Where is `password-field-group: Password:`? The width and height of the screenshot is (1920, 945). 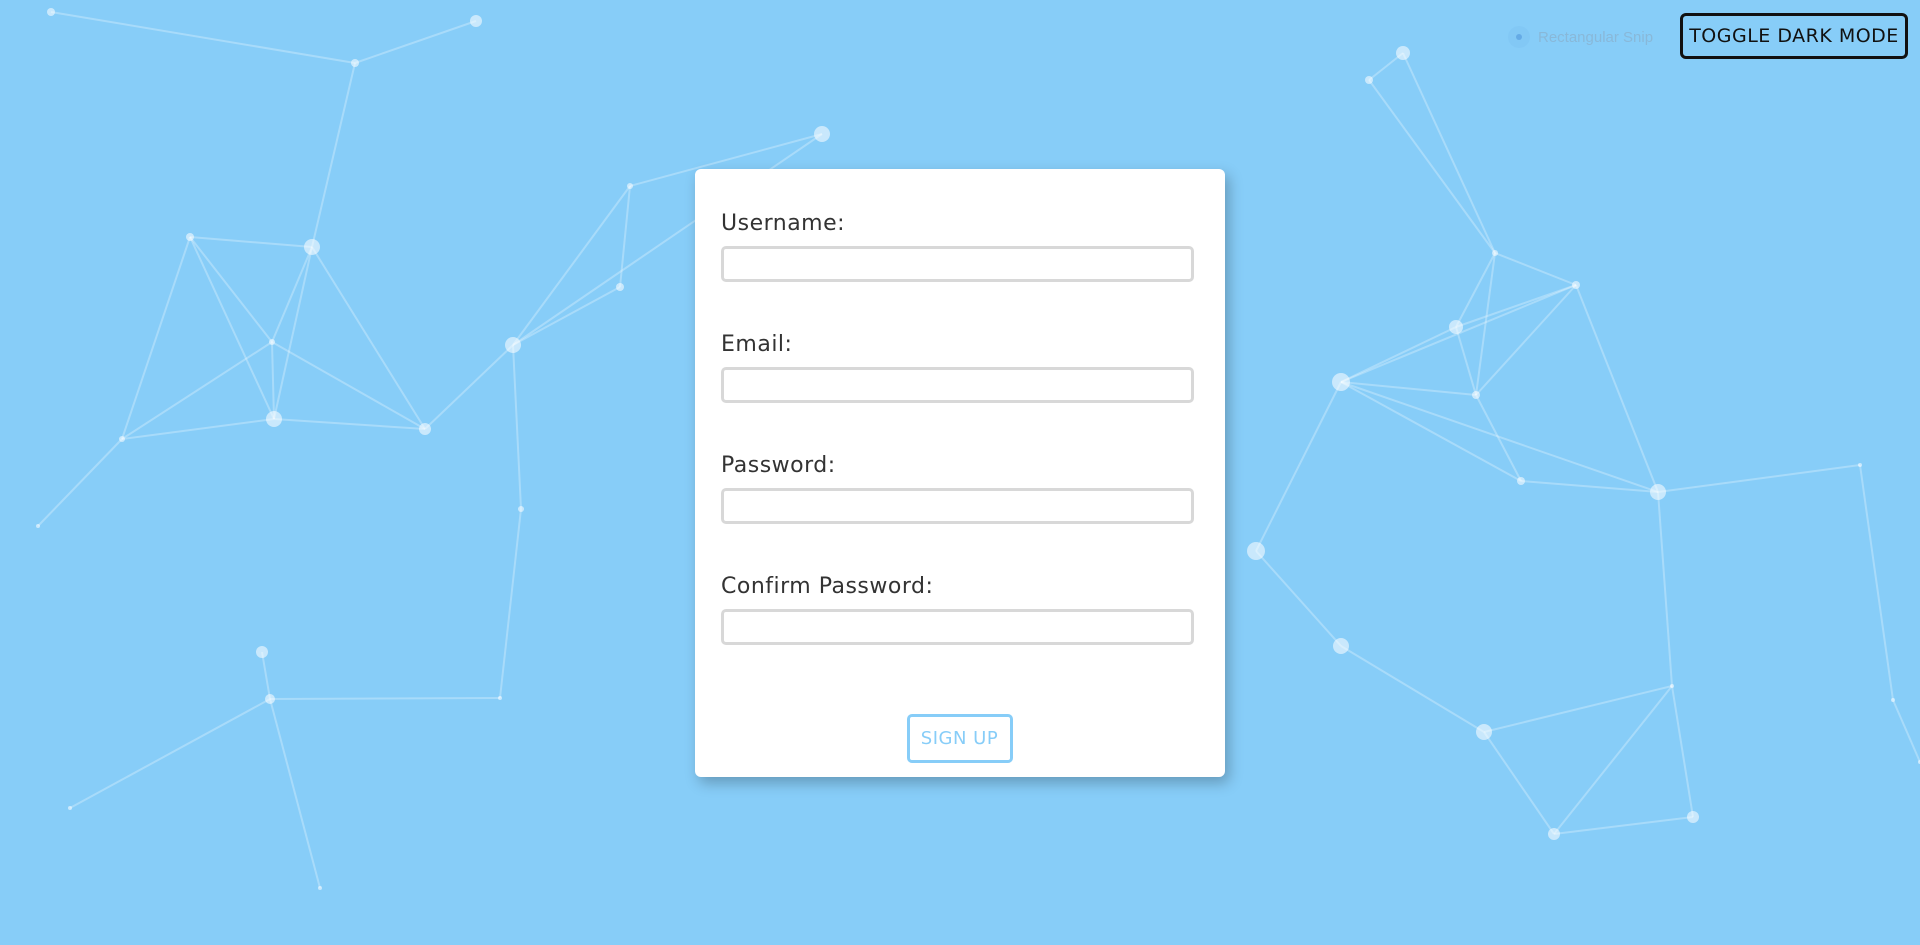 password-field-group: Password: is located at coordinates (957, 511).